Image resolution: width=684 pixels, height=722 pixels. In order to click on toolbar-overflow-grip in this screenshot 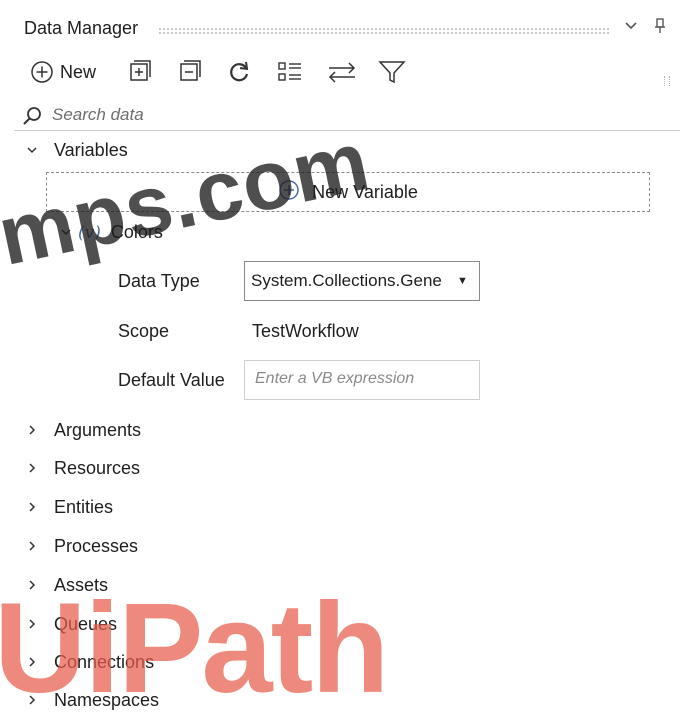, I will do `click(667, 81)`.